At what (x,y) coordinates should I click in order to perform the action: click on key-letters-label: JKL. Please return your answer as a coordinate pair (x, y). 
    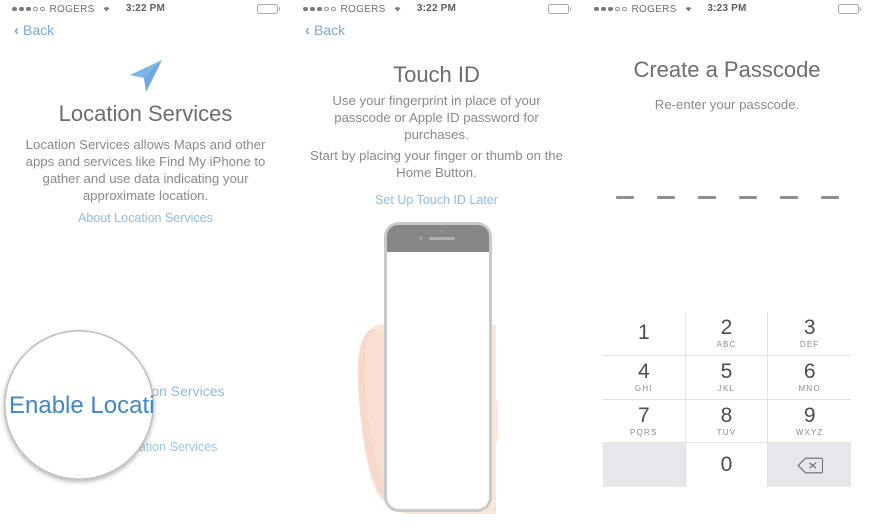
    Looking at the image, I should click on (726, 389).